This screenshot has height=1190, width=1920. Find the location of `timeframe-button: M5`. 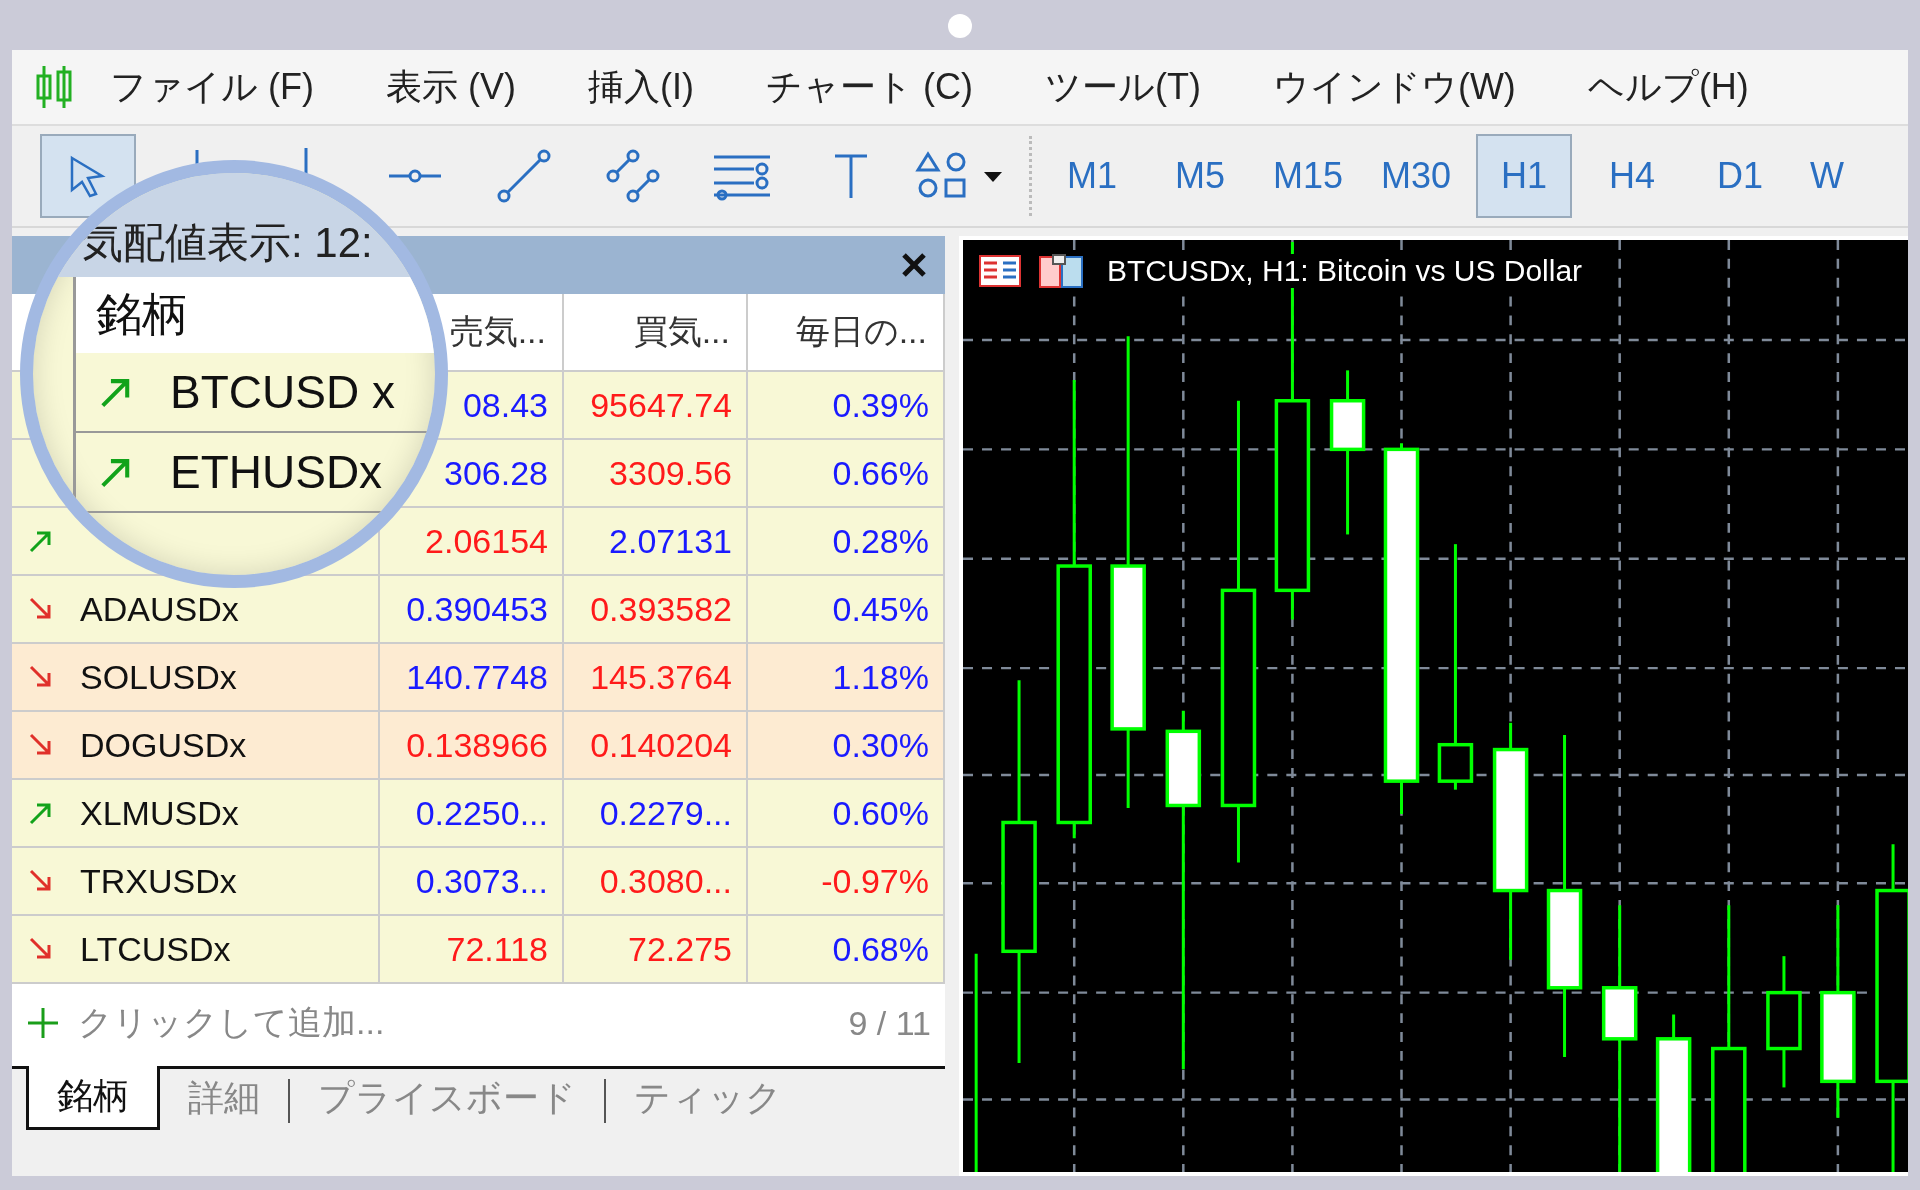

timeframe-button: M5 is located at coordinates (1200, 176).